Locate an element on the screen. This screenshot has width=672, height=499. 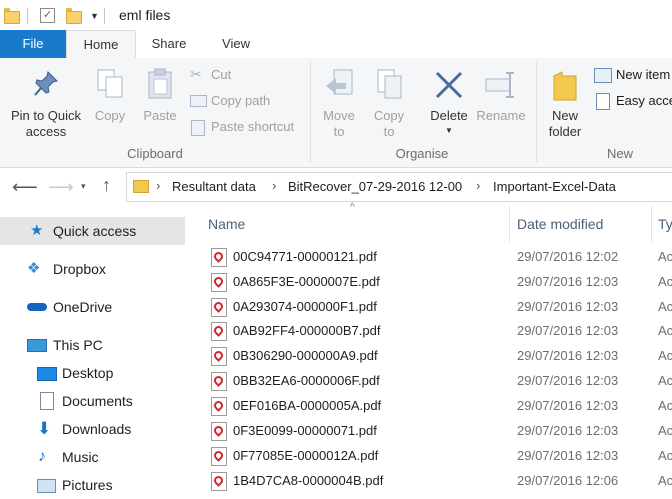
folder-icon is located at coordinates (12, 16).